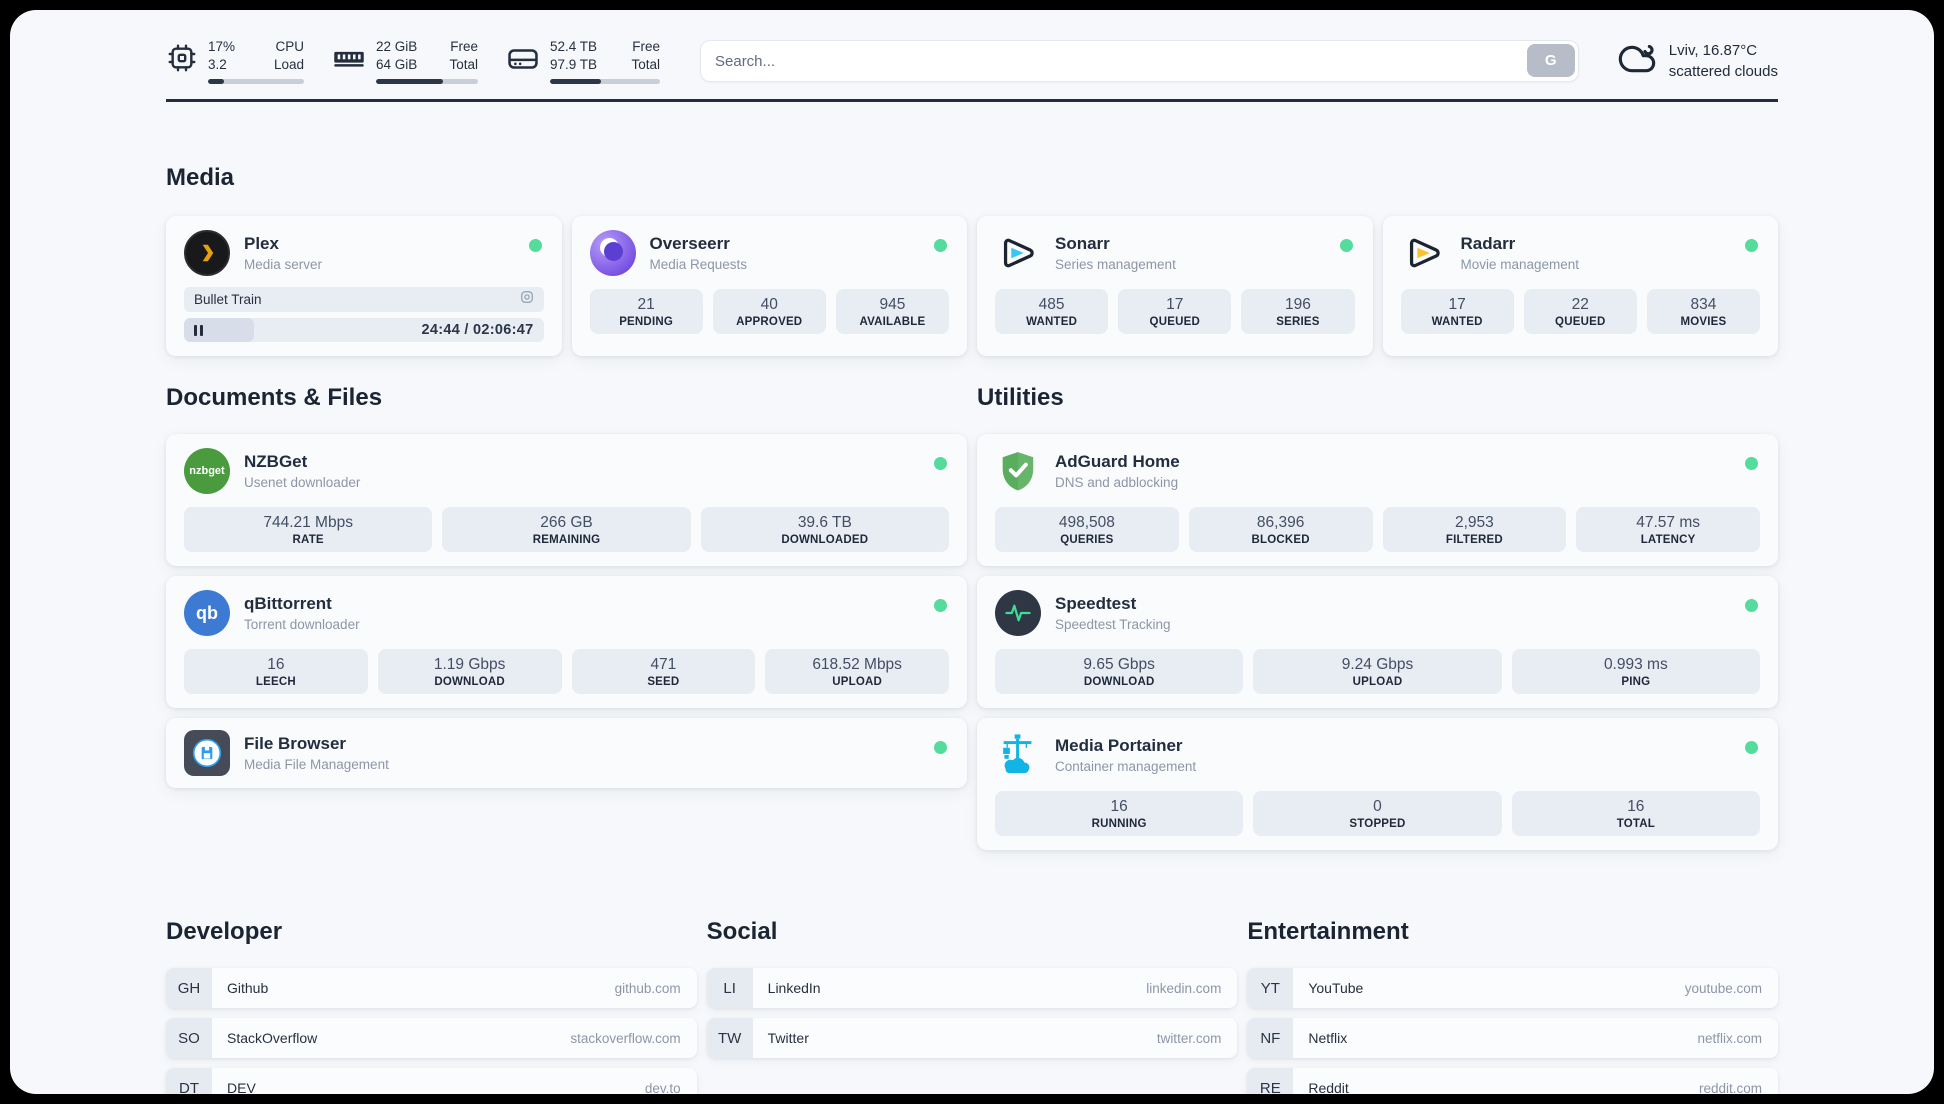 The image size is (1944, 1104). What do you see at coordinates (198, 330) in the screenshot?
I see `pause-button` at bounding box center [198, 330].